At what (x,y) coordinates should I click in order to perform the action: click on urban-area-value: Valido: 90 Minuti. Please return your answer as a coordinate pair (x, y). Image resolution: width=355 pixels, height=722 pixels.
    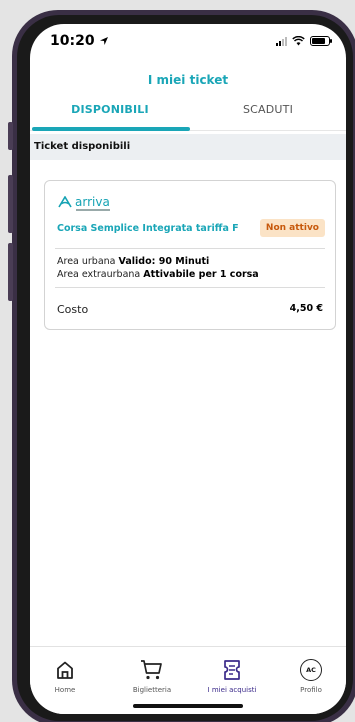
    Looking at the image, I should click on (164, 261).